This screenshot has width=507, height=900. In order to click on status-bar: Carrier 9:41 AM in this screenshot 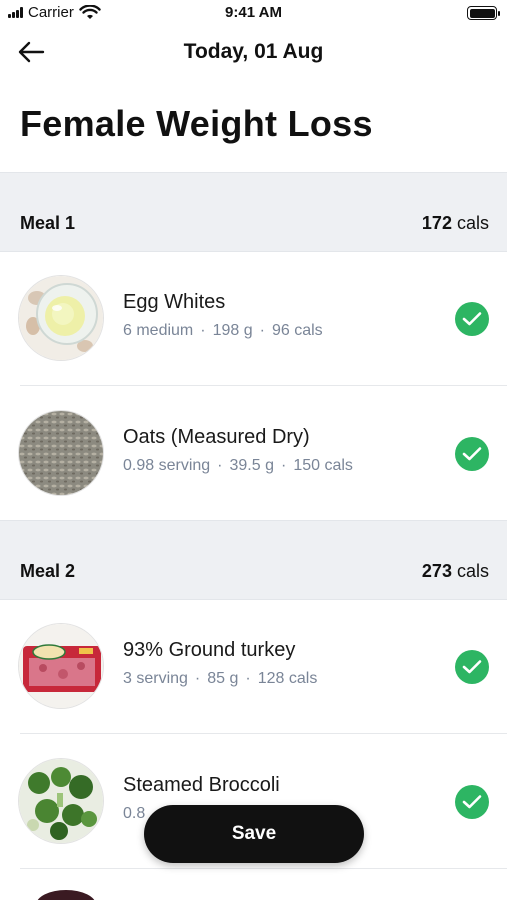, I will do `click(253, 13)`.